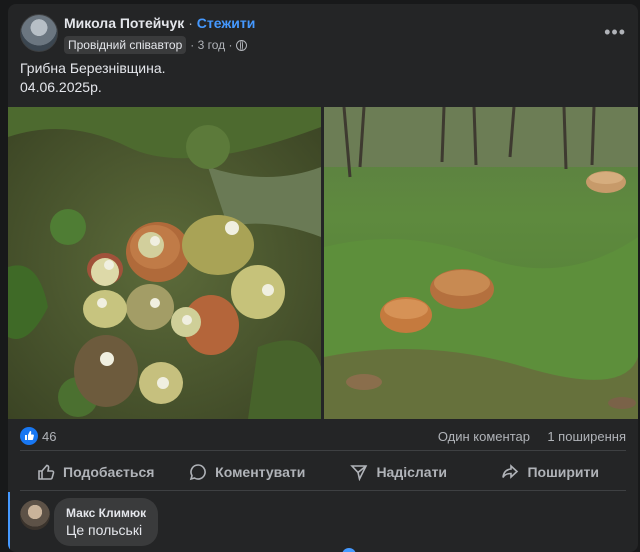 The image size is (640, 552). I want to click on contributor-badge: Провідний співавтор, so click(125, 45).